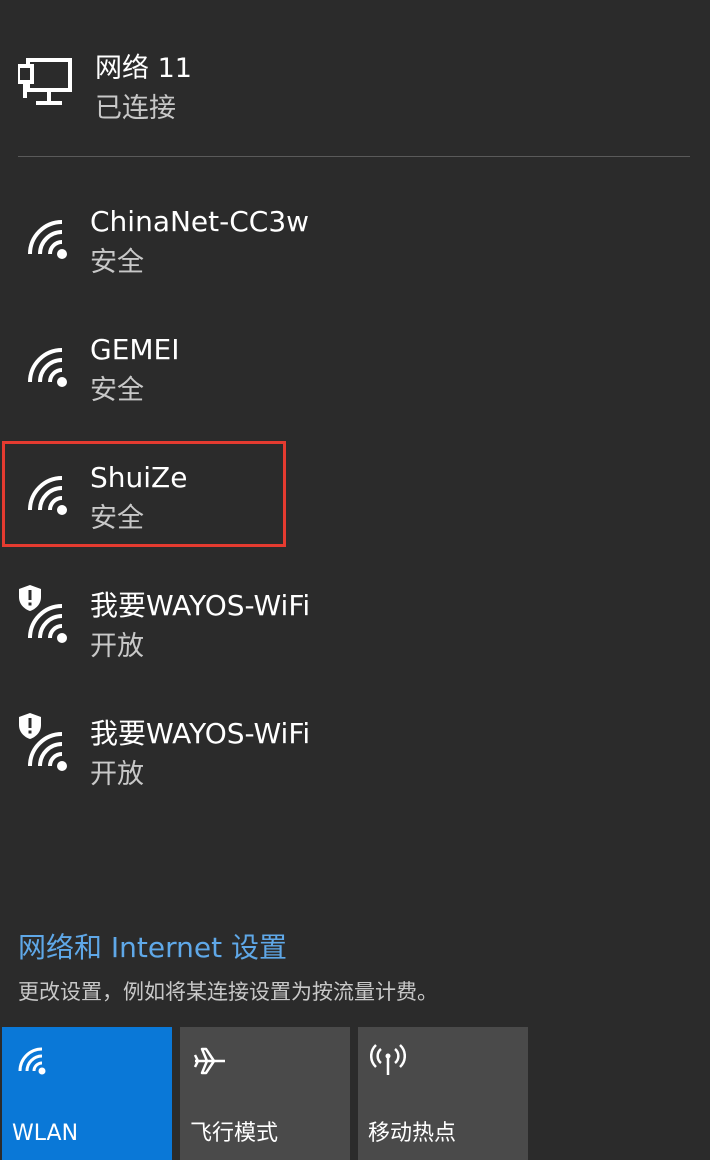 The image size is (710, 1160). I want to click on hotspot-icon, so click(388, 1059).